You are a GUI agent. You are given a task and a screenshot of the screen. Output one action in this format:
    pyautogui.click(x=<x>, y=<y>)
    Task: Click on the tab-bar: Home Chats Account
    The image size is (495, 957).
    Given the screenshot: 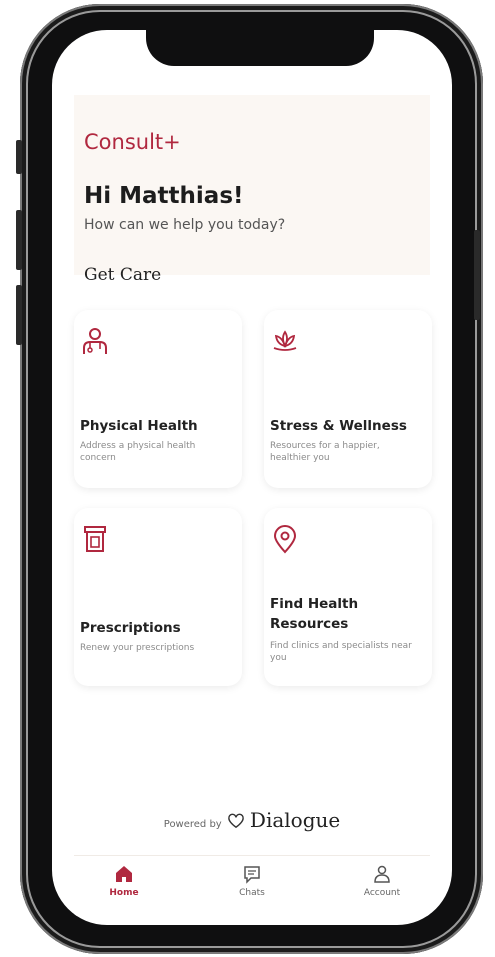 What is the action you would take?
    pyautogui.click(x=252, y=885)
    